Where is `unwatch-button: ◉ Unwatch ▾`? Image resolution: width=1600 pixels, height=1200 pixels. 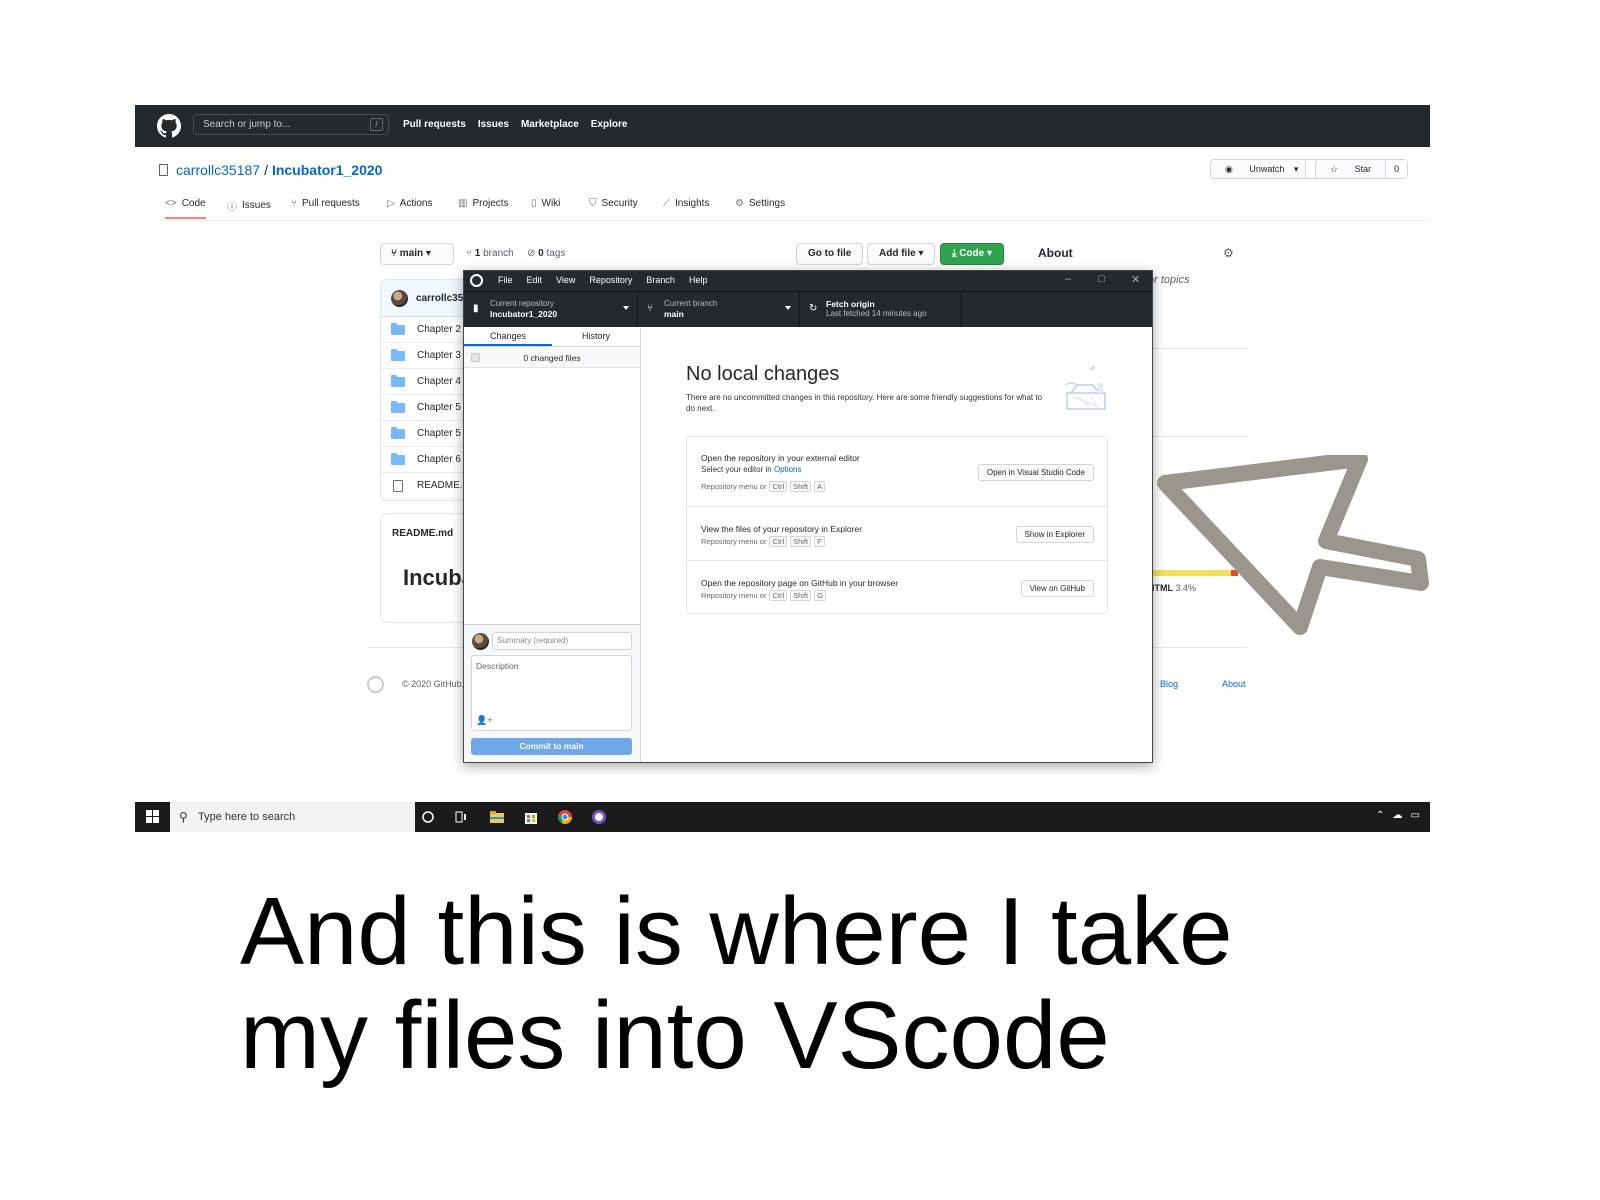 unwatch-button: ◉ Unwatch ▾ is located at coordinates (1258, 169).